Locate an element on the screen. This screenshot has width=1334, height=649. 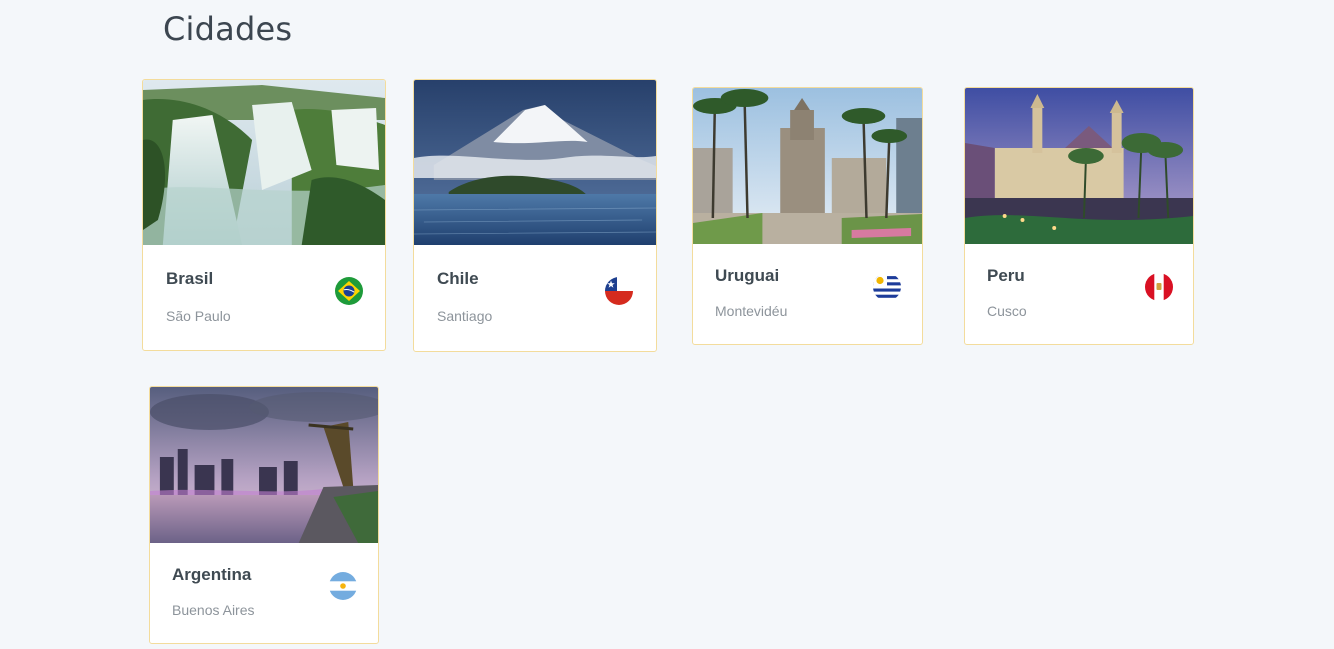
city-card-argentina: Argentina Buenos Aires is located at coordinates (264, 515).